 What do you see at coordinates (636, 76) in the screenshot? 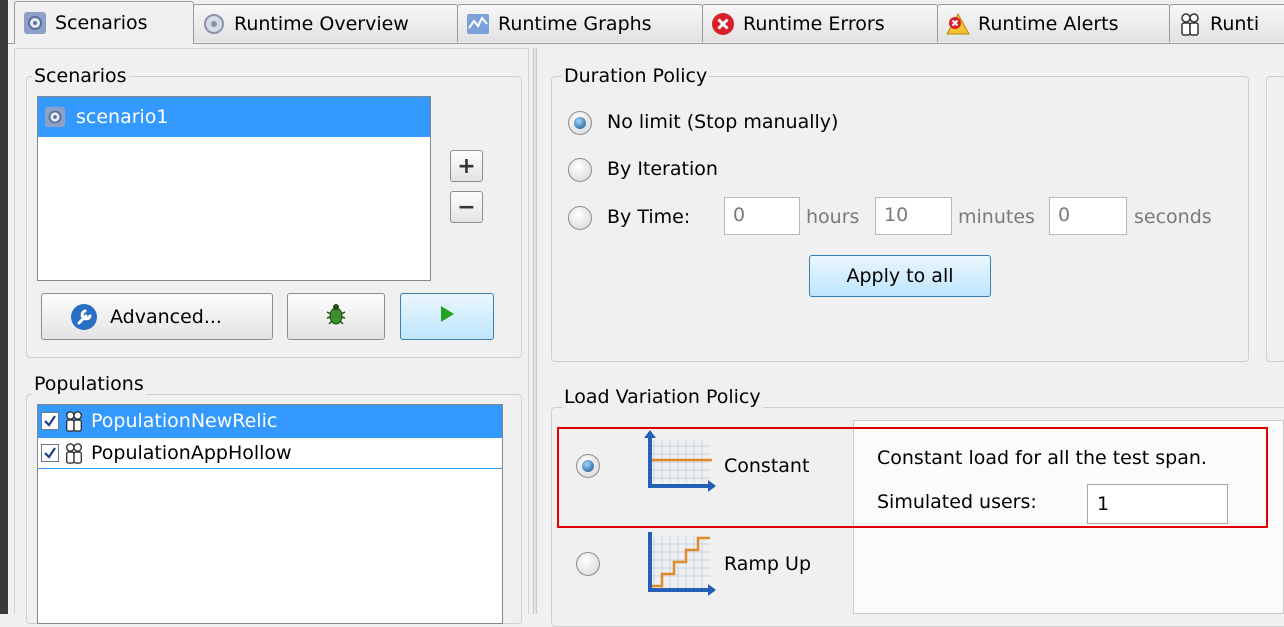
I see `duration-title: Duration Policy` at bounding box center [636, 76].